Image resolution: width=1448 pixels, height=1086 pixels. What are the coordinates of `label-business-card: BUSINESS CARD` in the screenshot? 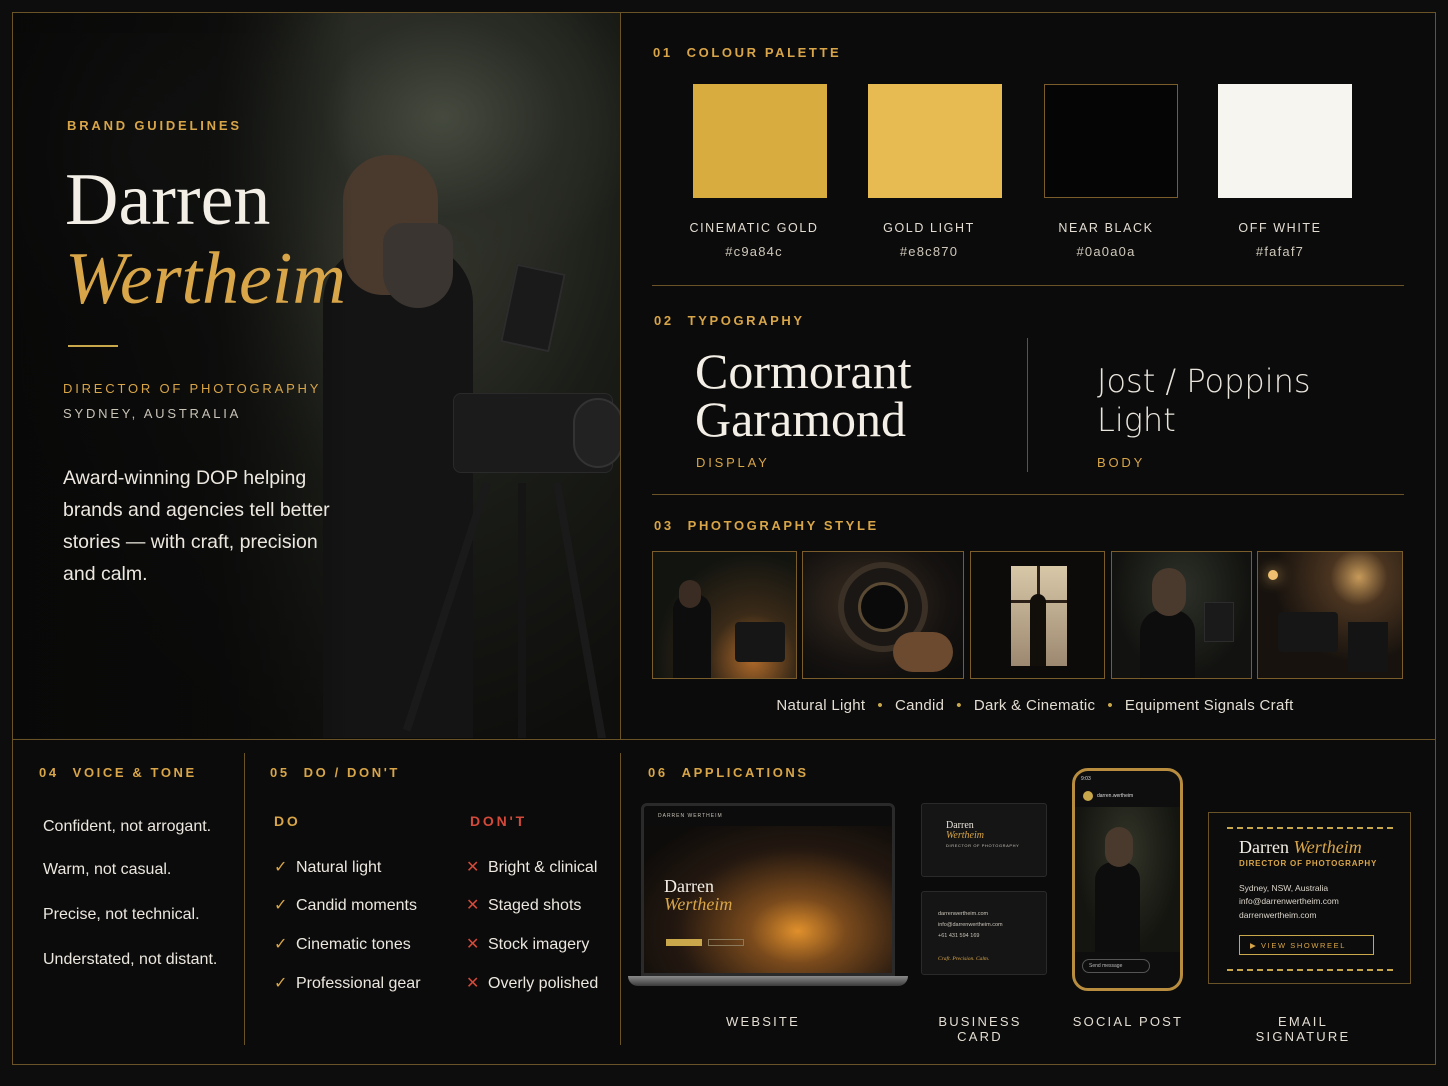 It's located at (980, 1029).